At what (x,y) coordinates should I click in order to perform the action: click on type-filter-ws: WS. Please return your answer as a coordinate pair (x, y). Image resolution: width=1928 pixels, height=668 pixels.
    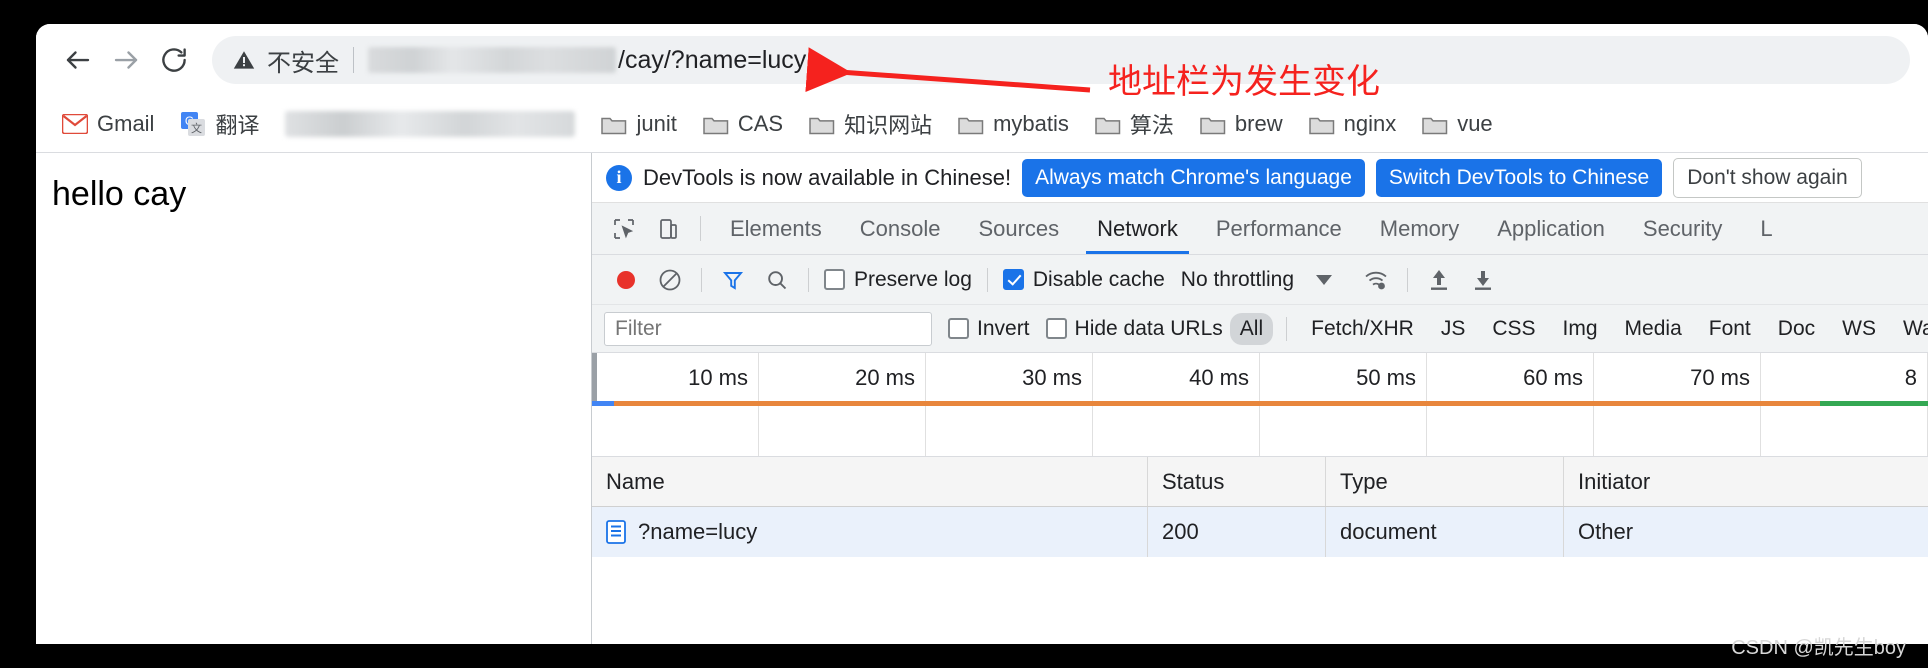
    Looking at the image, I should click on (1859, 329).